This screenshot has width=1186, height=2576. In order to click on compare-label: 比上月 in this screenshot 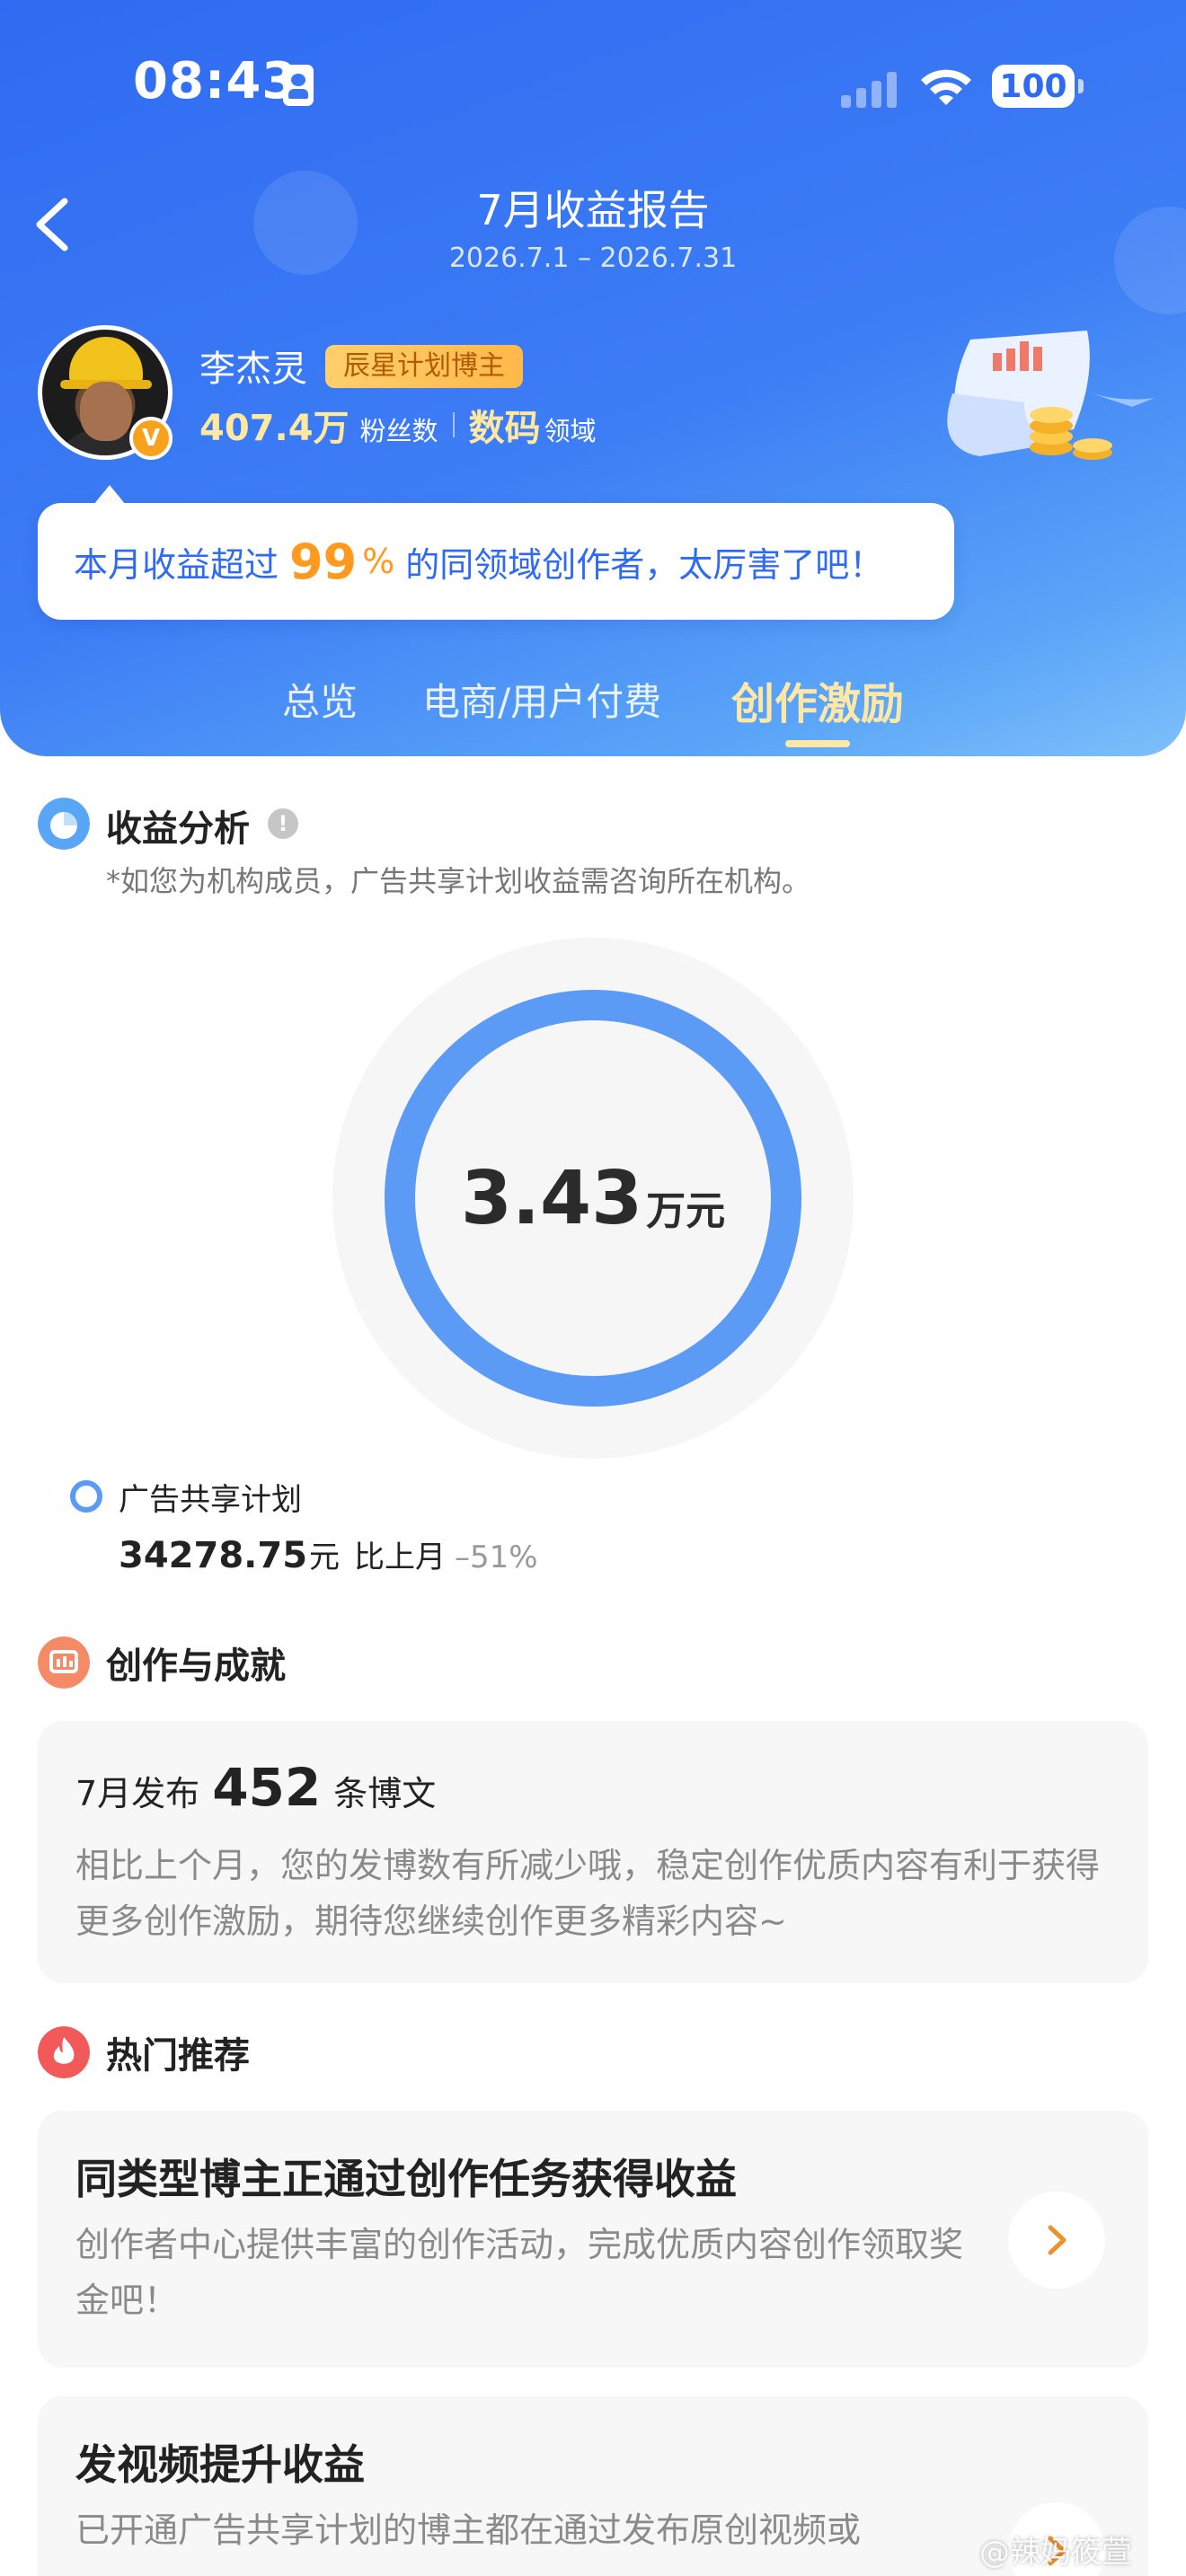, I will do `click(400, 1557)`.